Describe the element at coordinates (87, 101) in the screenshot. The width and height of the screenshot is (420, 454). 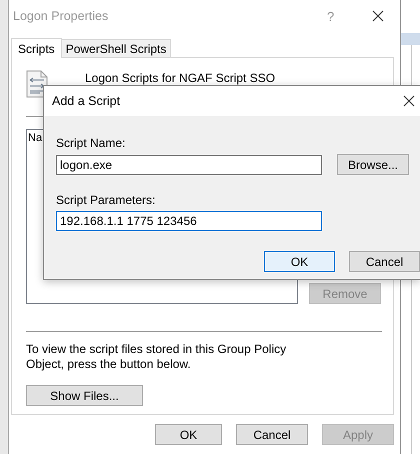
I see `dialog-title: Add a Script` at that location.